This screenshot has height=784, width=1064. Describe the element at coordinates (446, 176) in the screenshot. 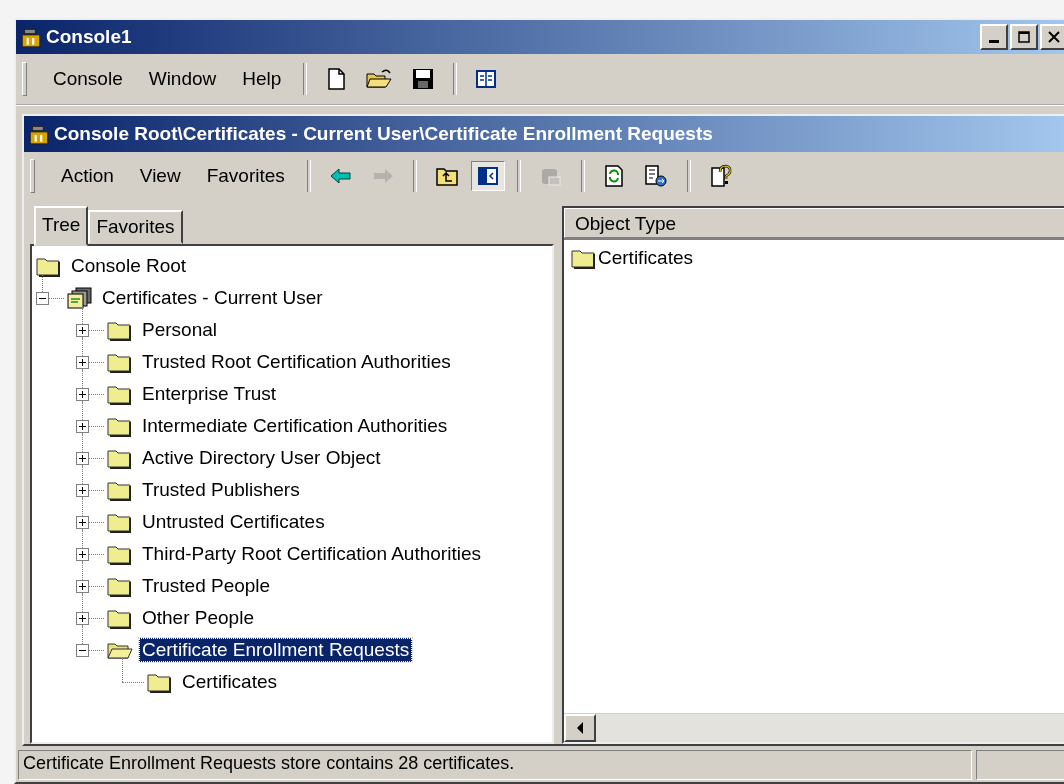

I see `up-folder-icon` at that location.